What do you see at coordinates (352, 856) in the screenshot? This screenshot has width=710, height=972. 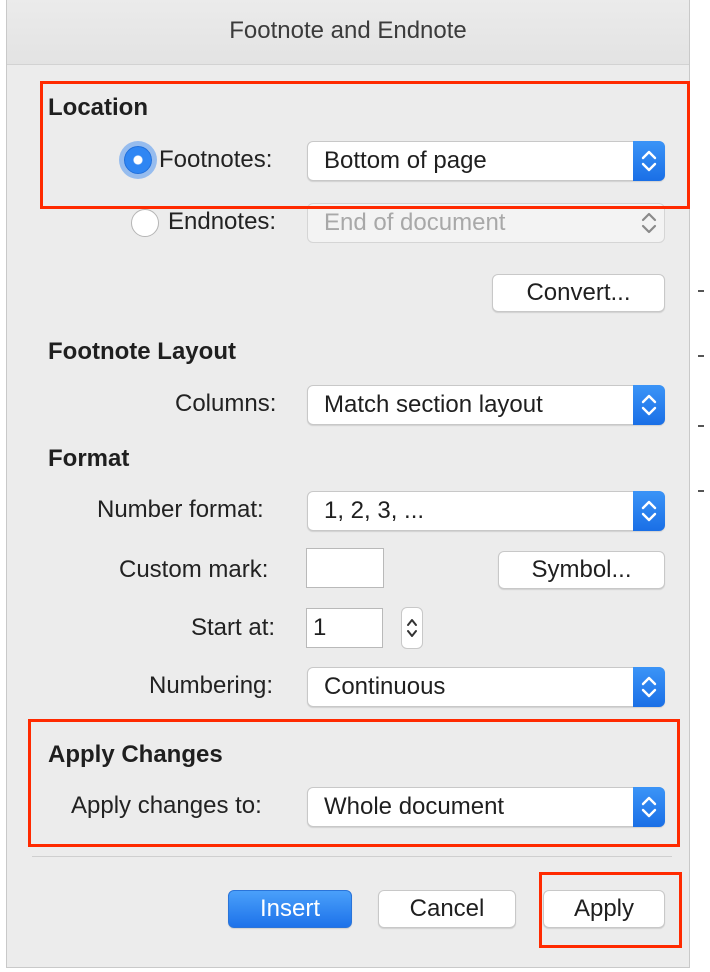 I see `divider` at bounding box center [352, 856].